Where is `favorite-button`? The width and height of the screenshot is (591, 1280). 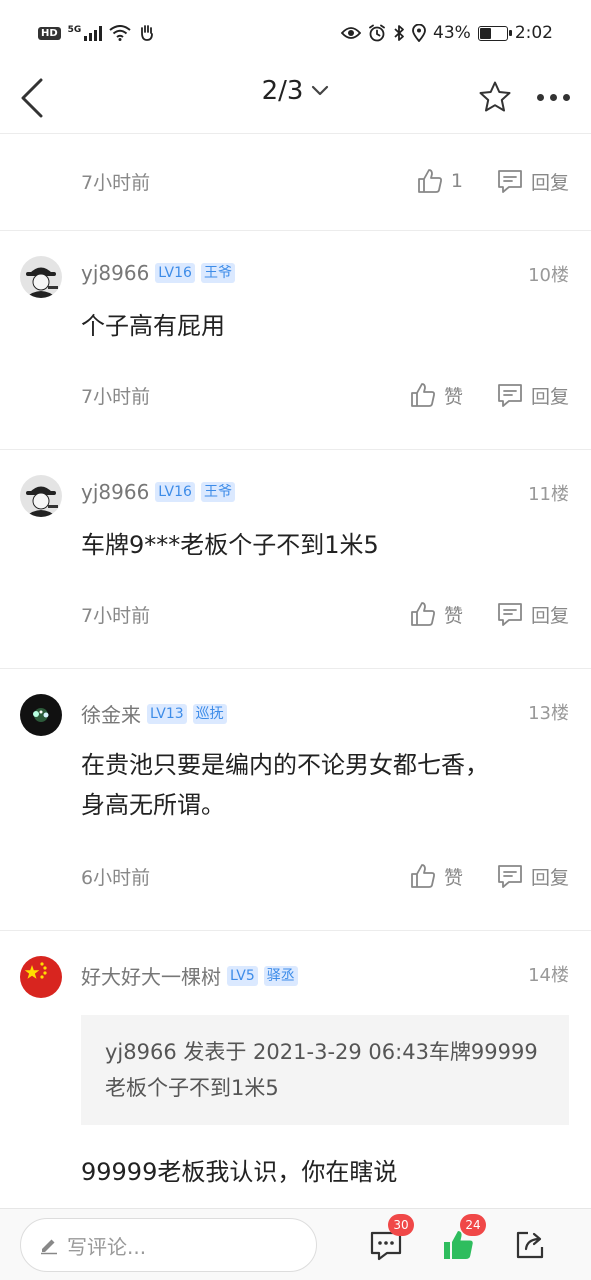
favorite-button is located at coordinates (495, 97).